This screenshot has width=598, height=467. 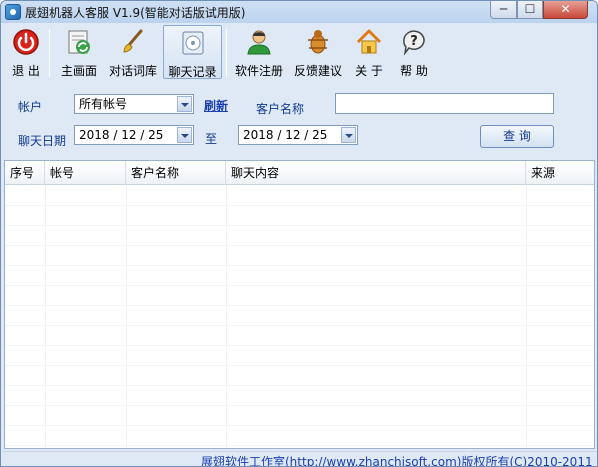 I want to click on brush-icon, so click(x=133, y=41).